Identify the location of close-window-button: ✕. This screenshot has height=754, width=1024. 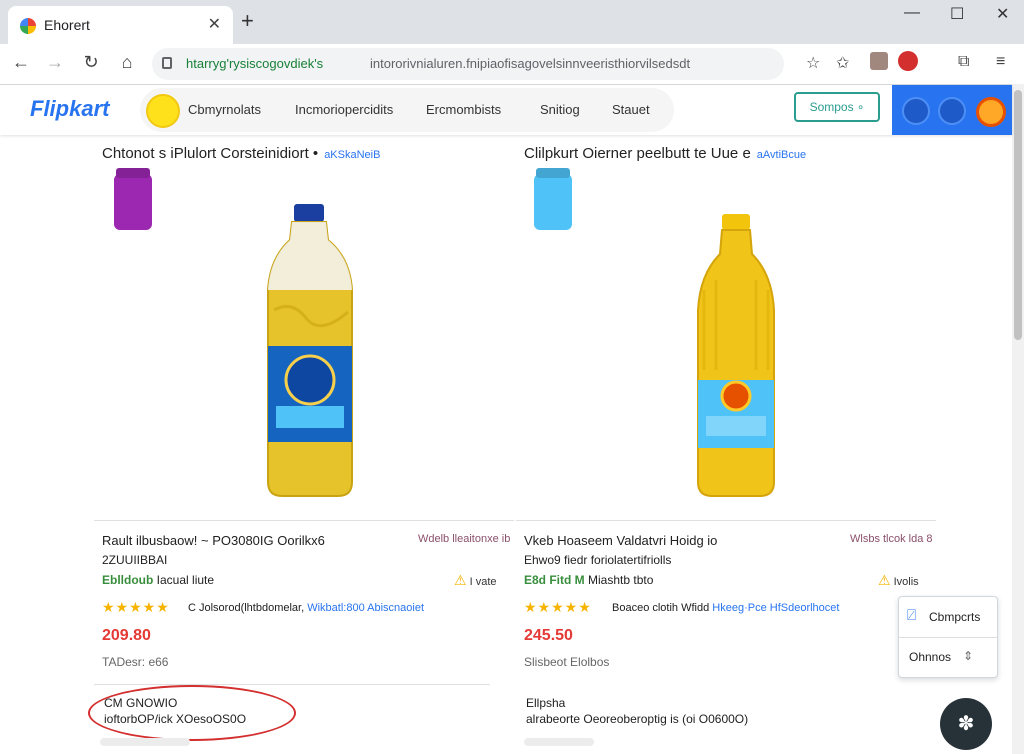
(1002, 14).